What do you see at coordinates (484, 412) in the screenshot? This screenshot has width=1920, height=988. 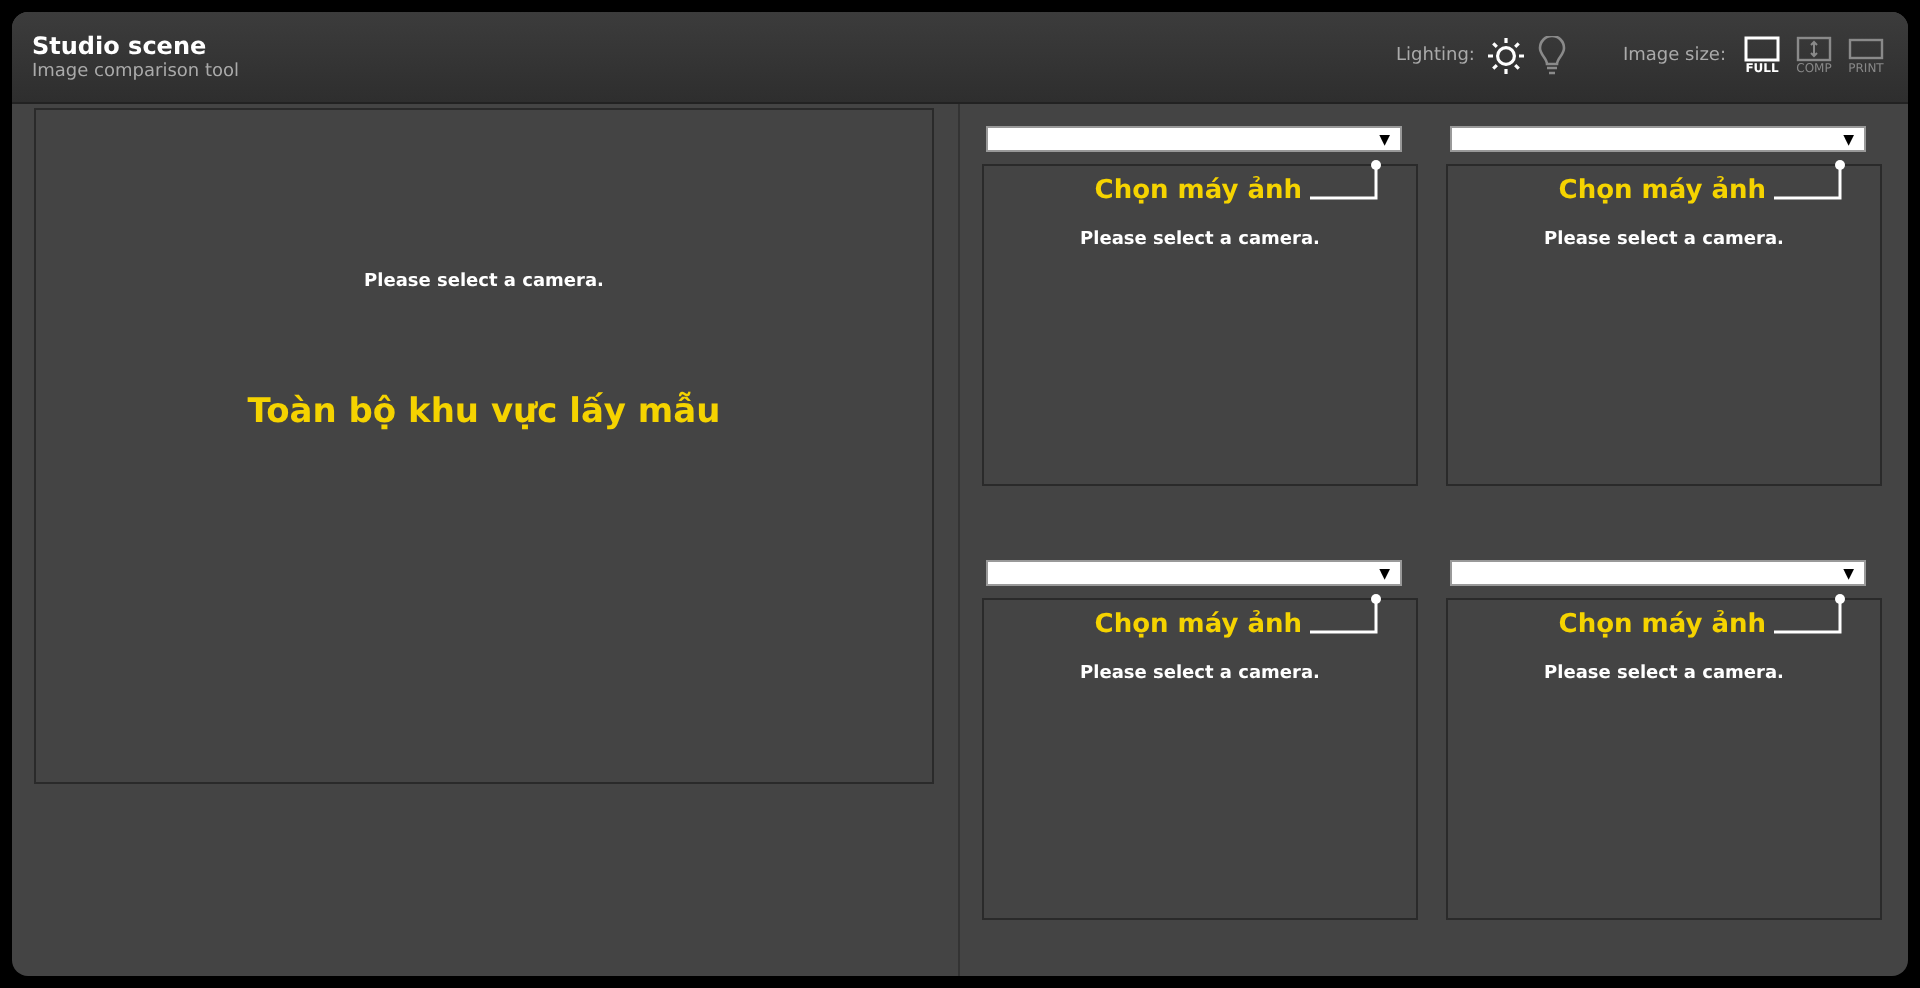 I see `annotation-label: Toàn bộ khu vực lấy mẫu` at bounding box center [484, 412].